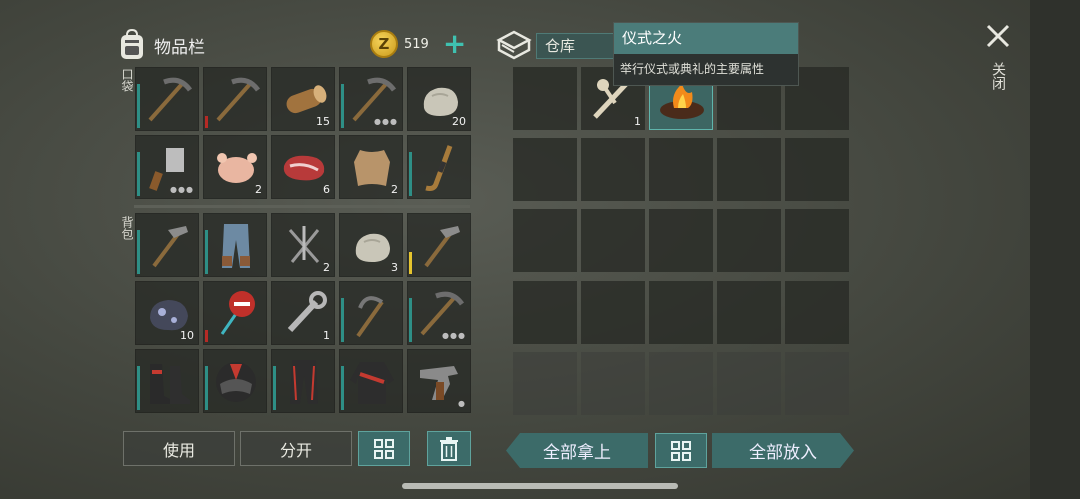 The width and height of the screenshot is (1080, 499). What do you see at coordinates (303, 313) in the screenshot?
I see `inventory-slot: 1` at bounding box center [303, 313].